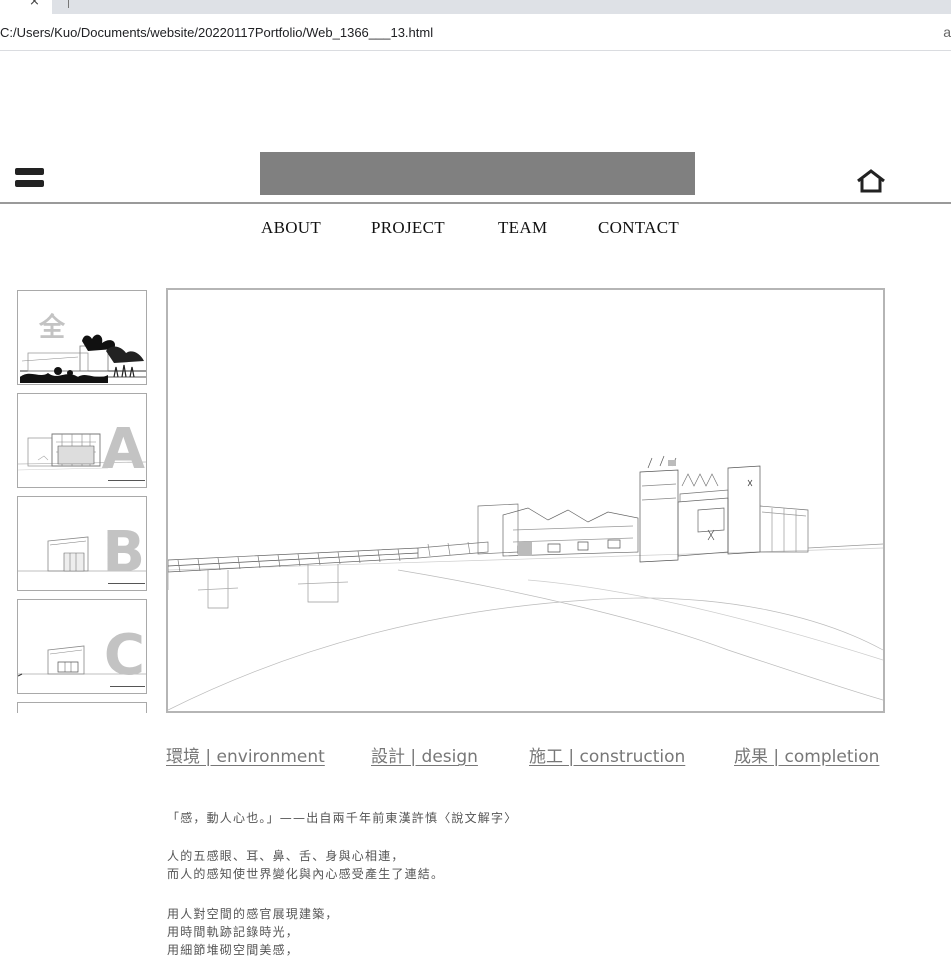 The height and width of the screenshot is (959, 951). I want to click on section-link-construction: 施工 | construction, so click(607, 754).